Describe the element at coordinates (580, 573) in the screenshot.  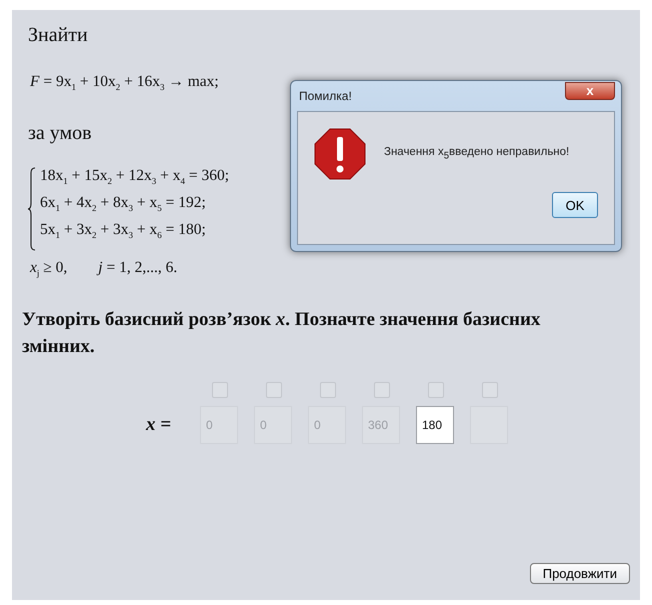
I see `continue-button: Продовжити` at that location.